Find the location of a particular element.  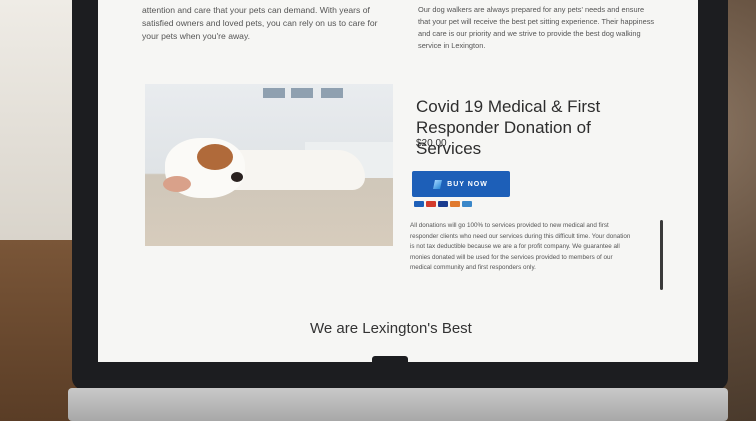

laptop-base is located at coordinates (398, 404).